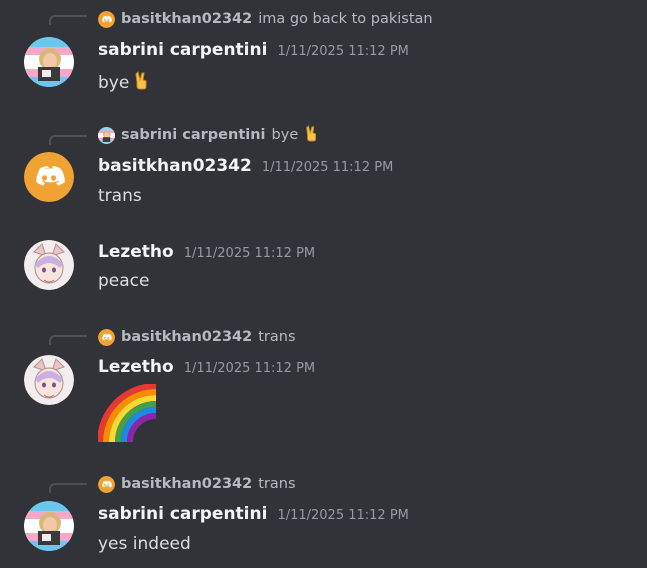 The width and height of the screenshot is (647, 568). Describe the element at coordinates (193, 135) in the screenshot. I see `reply-username: sabrini carpentini` at that location.